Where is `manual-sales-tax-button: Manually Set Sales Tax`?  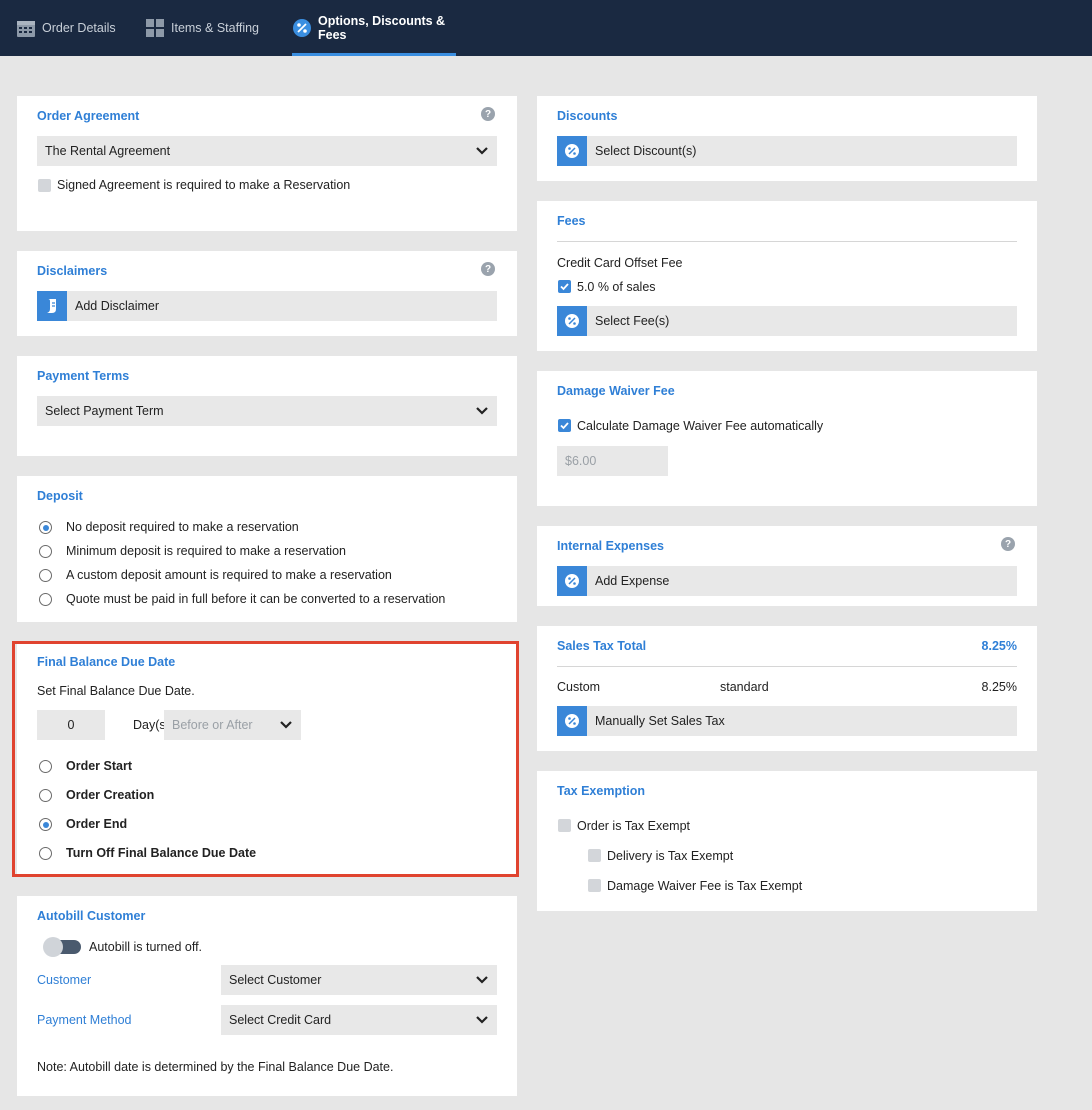 manual-sales-tax-button: Manually Set Sales Tax is located at coordinates (787, 721).